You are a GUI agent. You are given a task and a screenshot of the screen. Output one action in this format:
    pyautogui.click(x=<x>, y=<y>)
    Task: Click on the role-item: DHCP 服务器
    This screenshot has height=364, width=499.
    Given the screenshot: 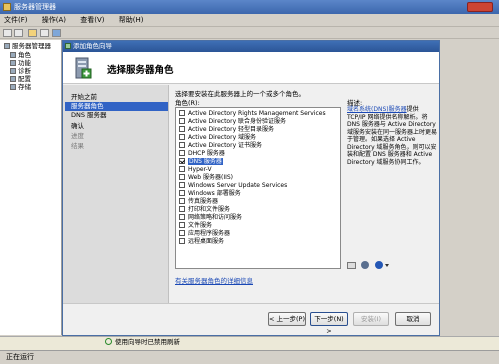 What is the action you would take?
    pyautogui.click(x=202, y=154)
    